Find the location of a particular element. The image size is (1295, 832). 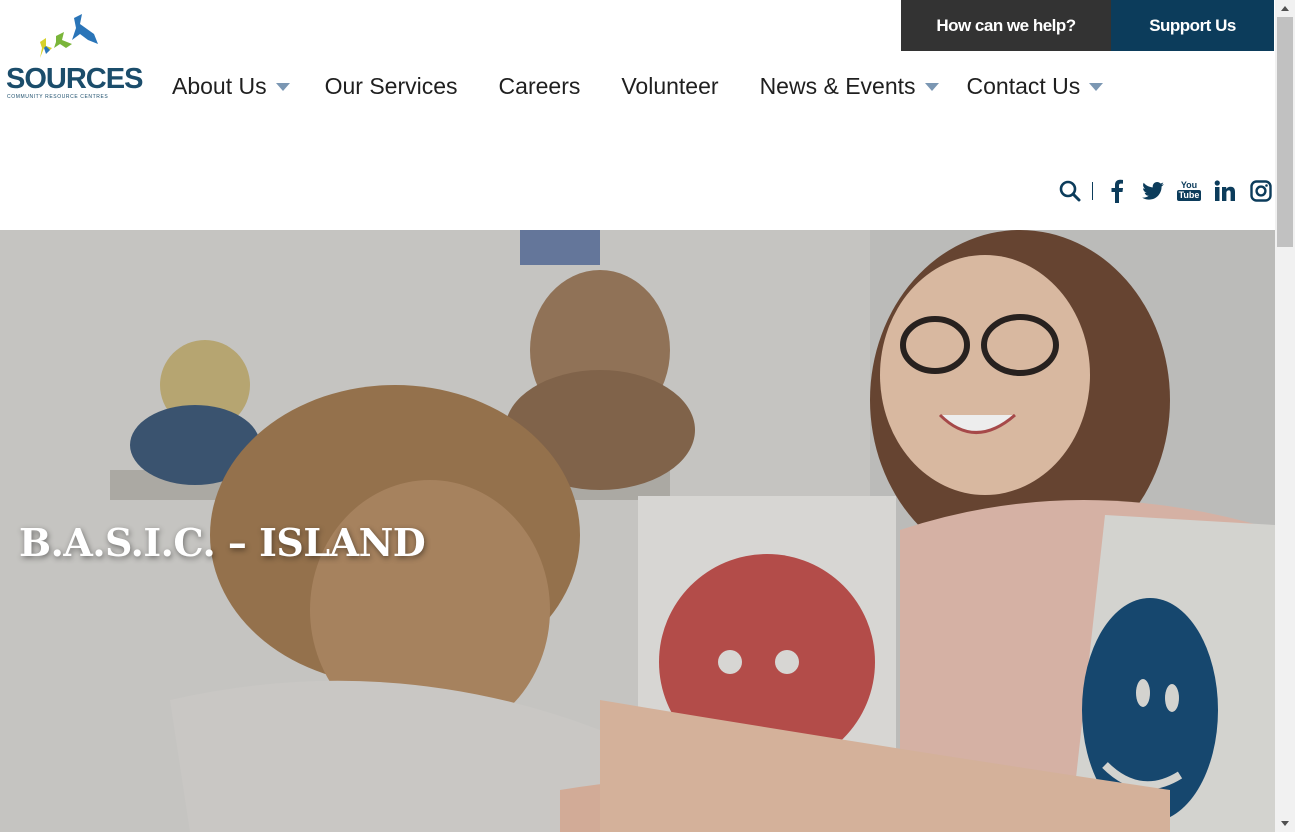

nav-item-careers: Careers is located at coordinates (540, 86).